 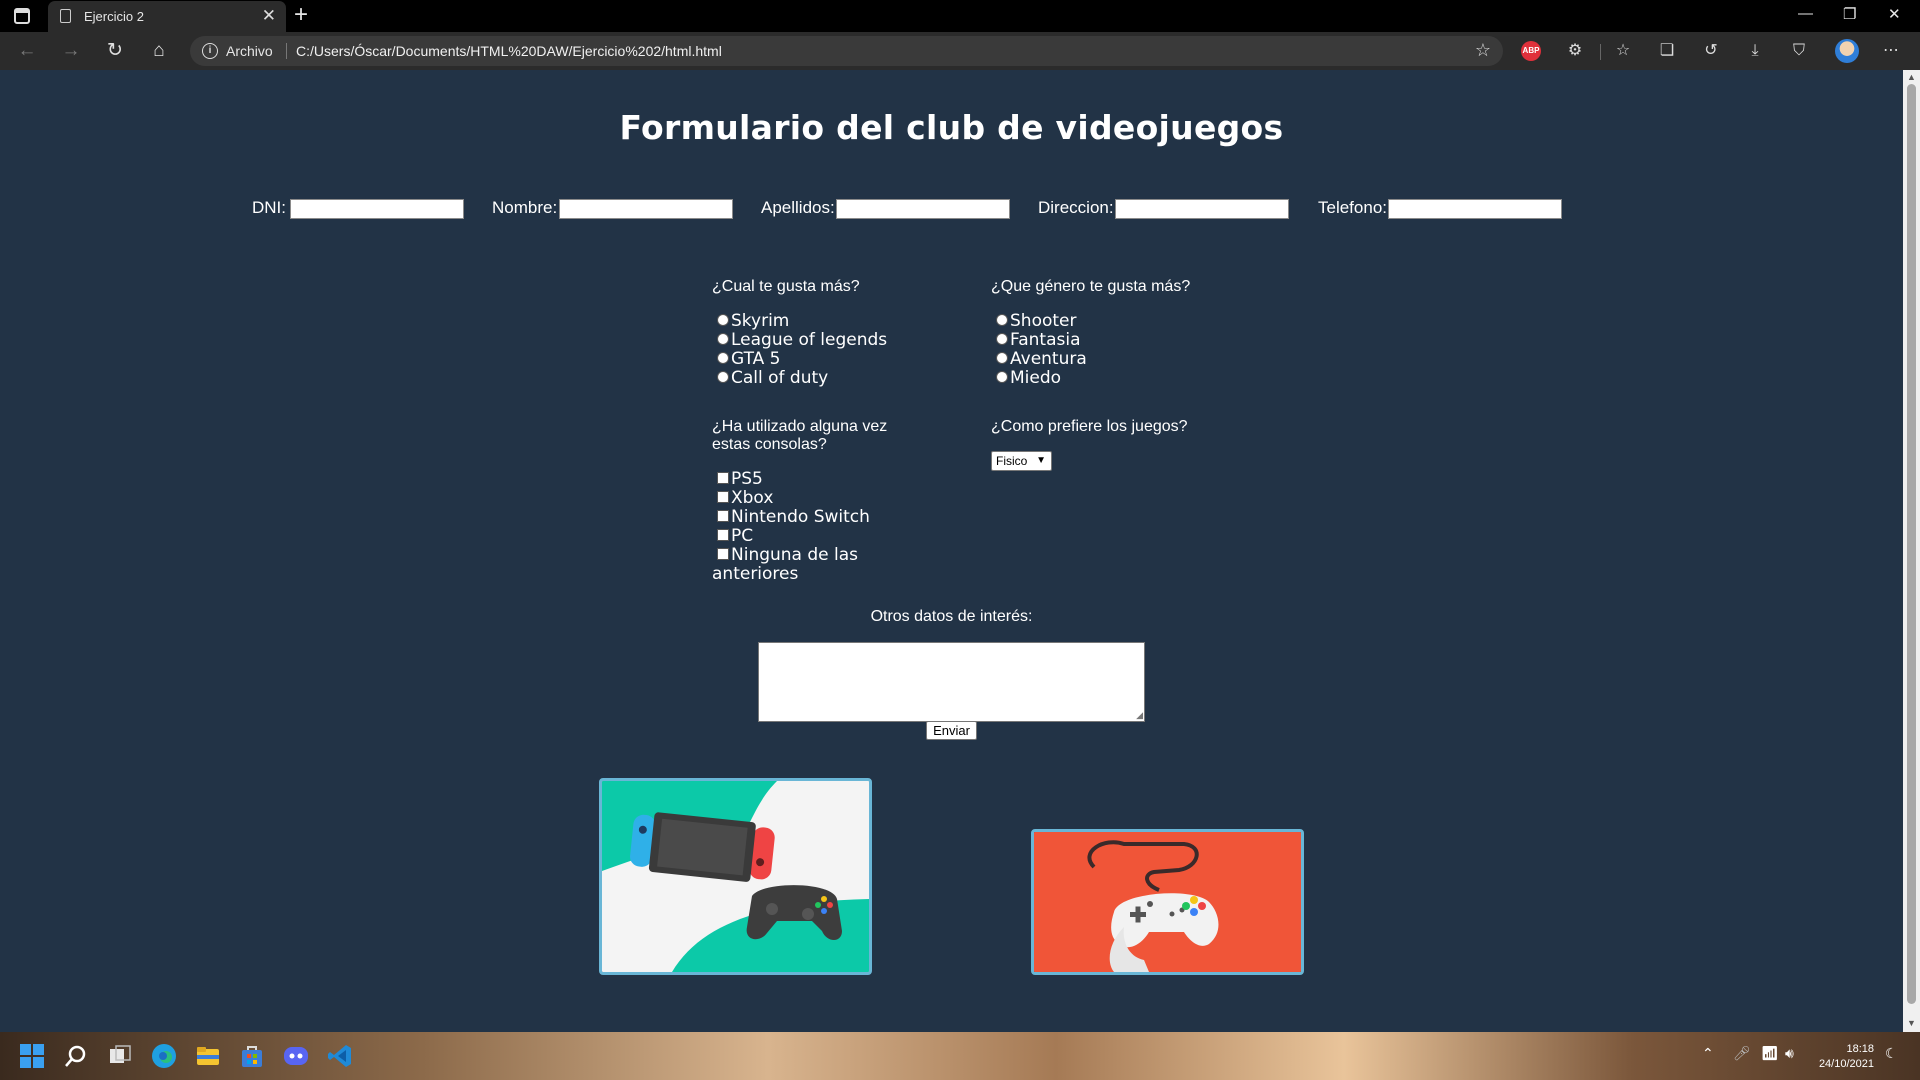 I want to click on genre-option-aventura: Aventura, so click(x=1039, y=359).